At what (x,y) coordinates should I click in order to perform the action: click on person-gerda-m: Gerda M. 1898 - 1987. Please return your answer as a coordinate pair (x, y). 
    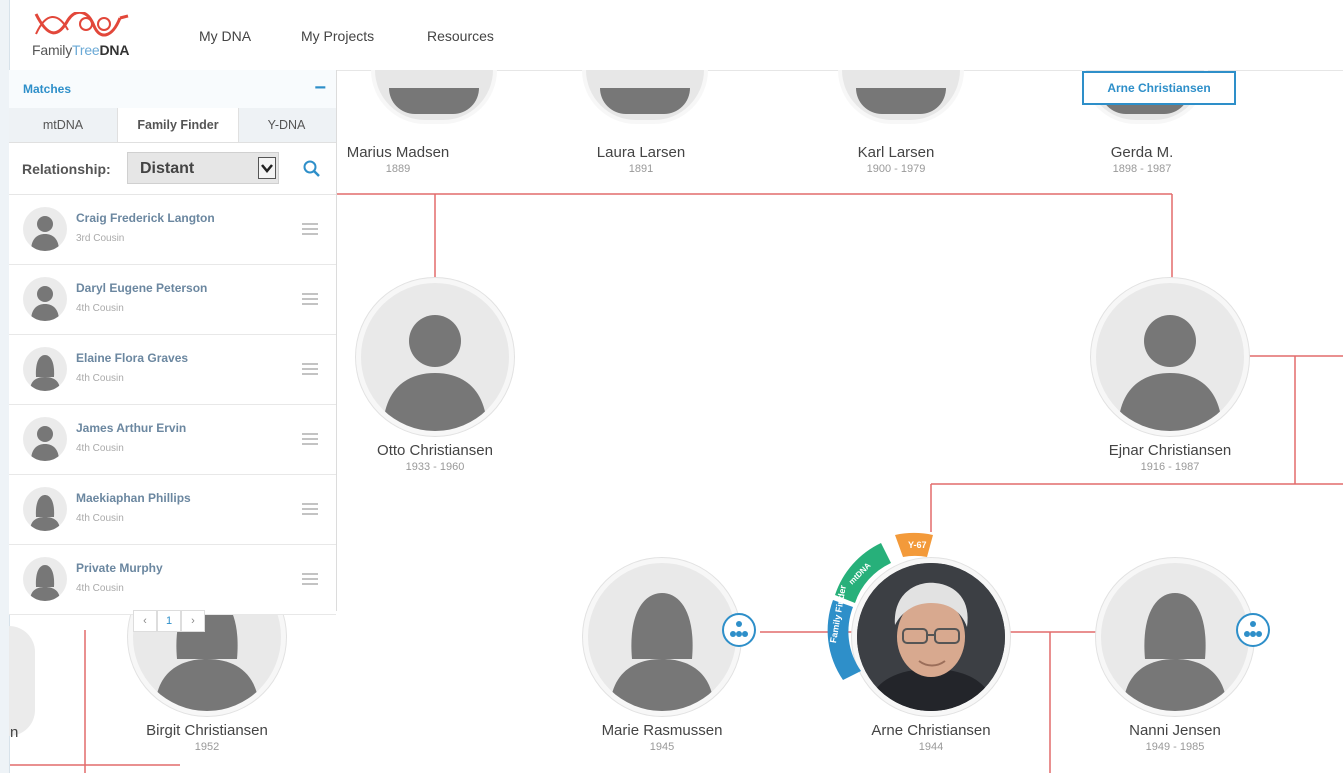
    Looking at the image, I should click on (1142, 156).